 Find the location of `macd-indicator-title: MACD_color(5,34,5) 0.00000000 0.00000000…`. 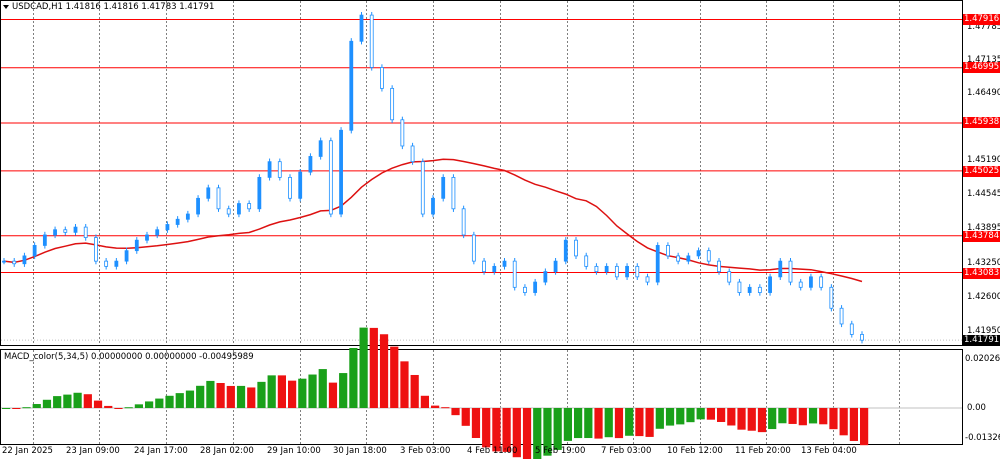

macd-indicator-title: MACD_color(5,34,5) 0.00000000 0.00000000… is located at coordinates (129, 357).